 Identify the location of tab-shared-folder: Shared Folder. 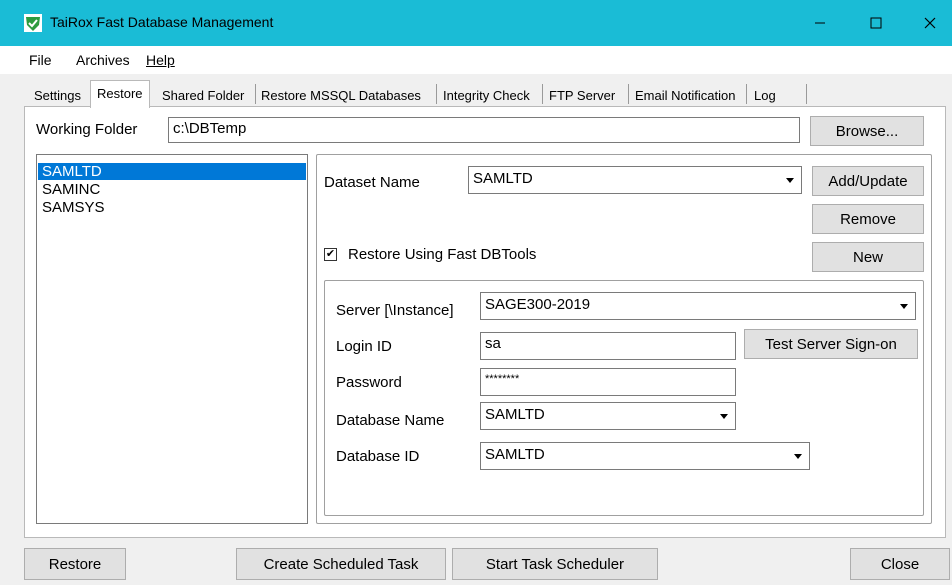
(203, 95).